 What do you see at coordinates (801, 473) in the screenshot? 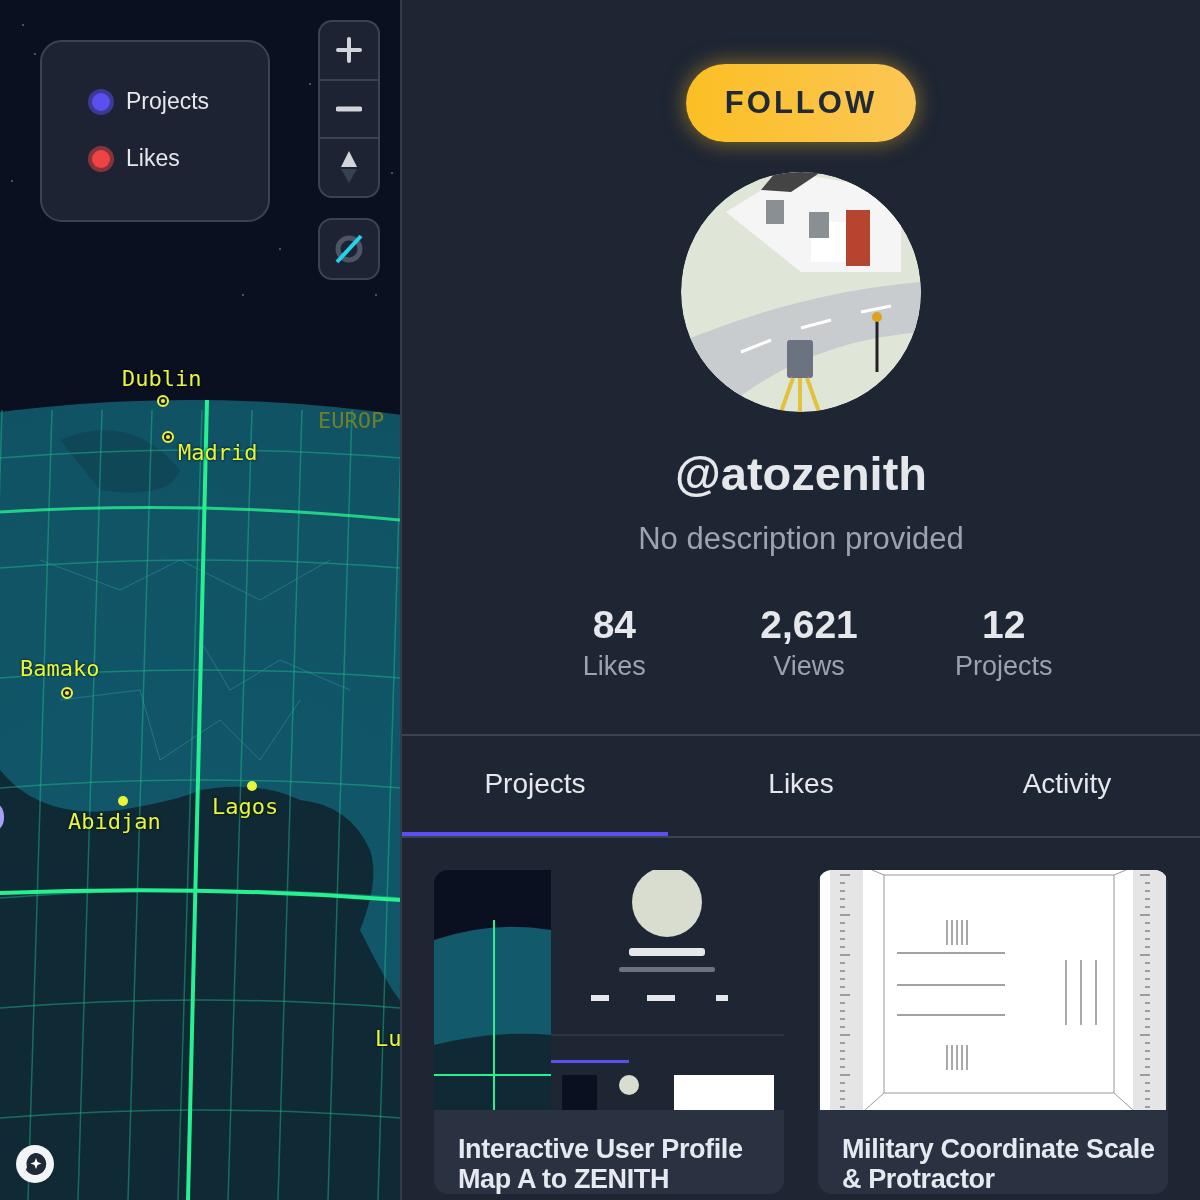
I see `username: @atozenith` at bounding box center [801, 473].